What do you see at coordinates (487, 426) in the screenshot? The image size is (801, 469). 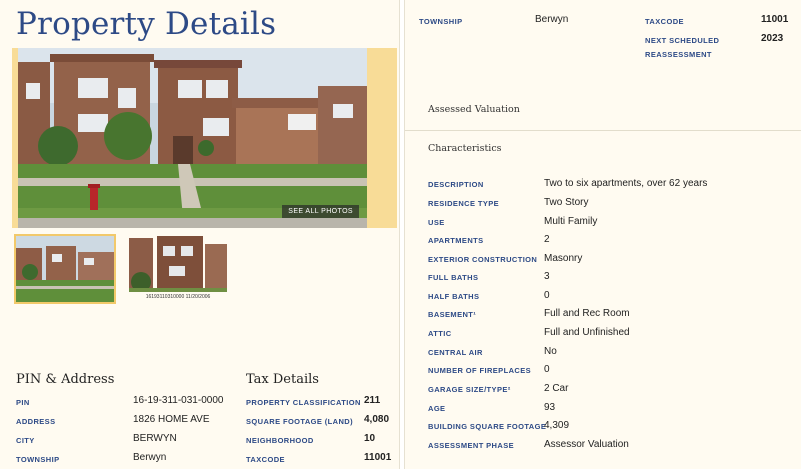 I see `building-square-footage-label: BUILDING SQUARE FOOTAGE` at bounding box center [487, 426].